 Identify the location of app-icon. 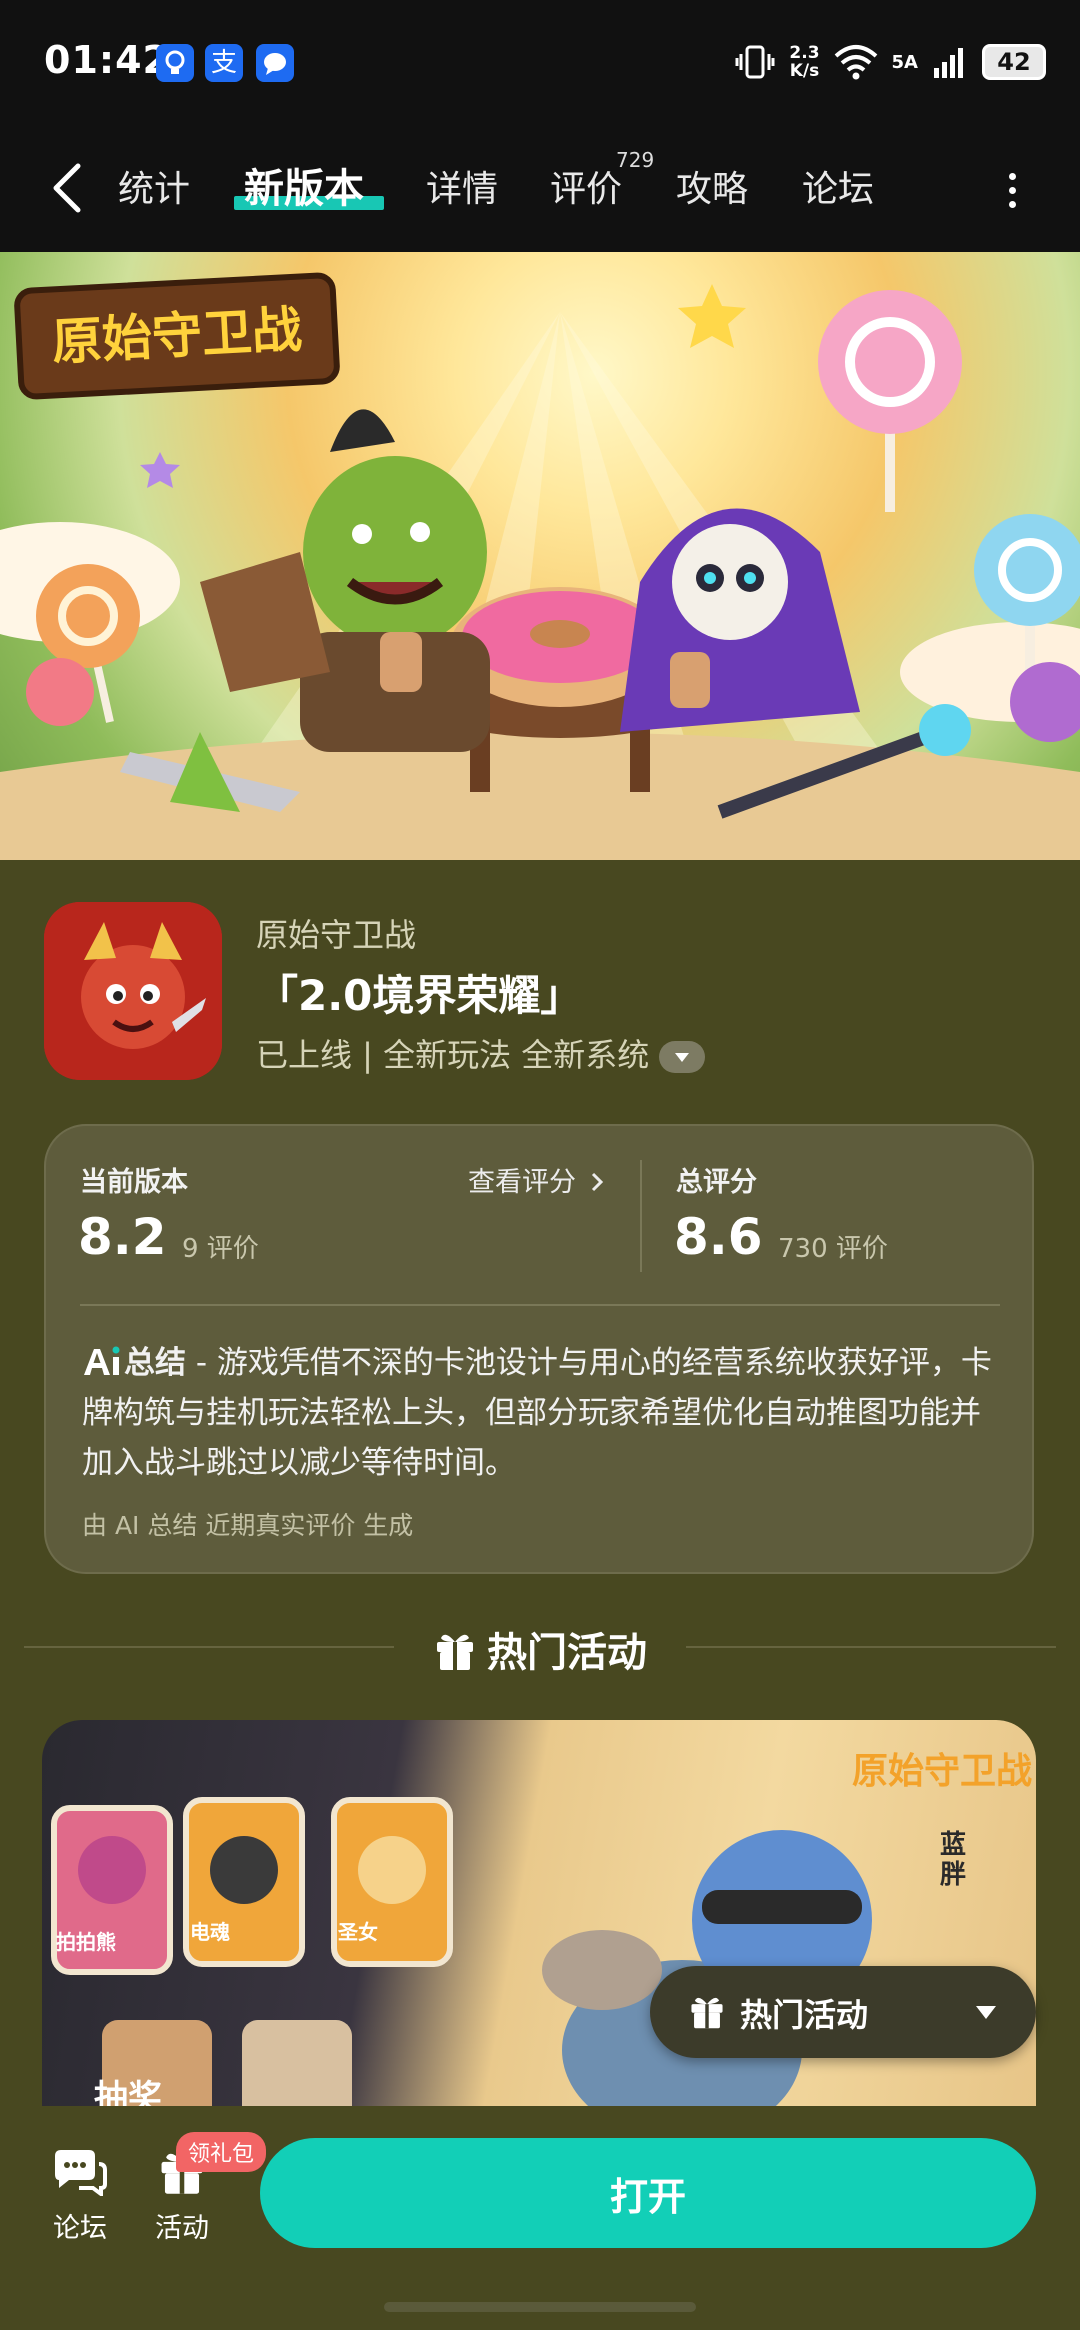
(133, 991).